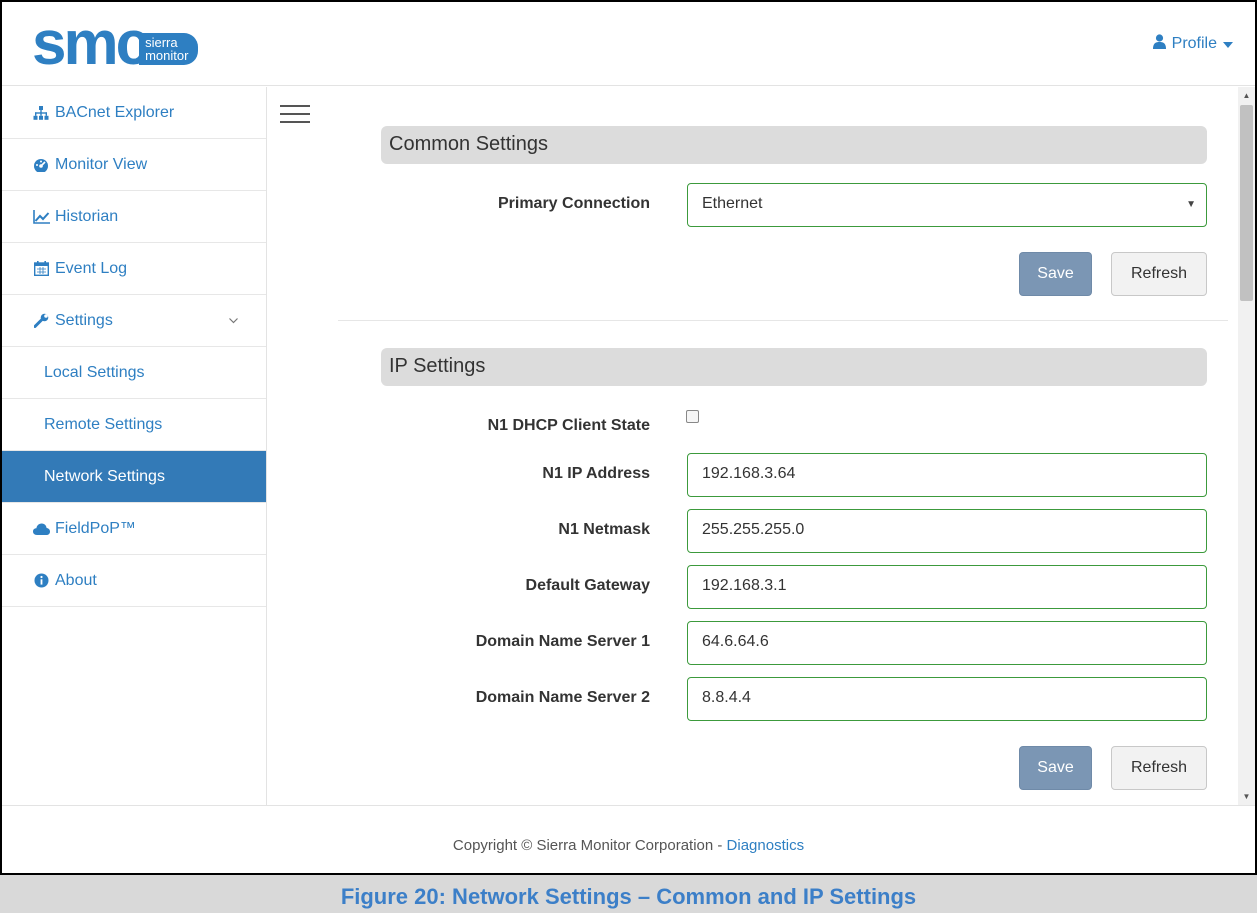 Image resolution: width=1257 pixels, height=913 pixels. What do you see at coordinates (295, 115) in the screenshot?
I see `hamburger-menu-icon` at bounding box center [295, 115].